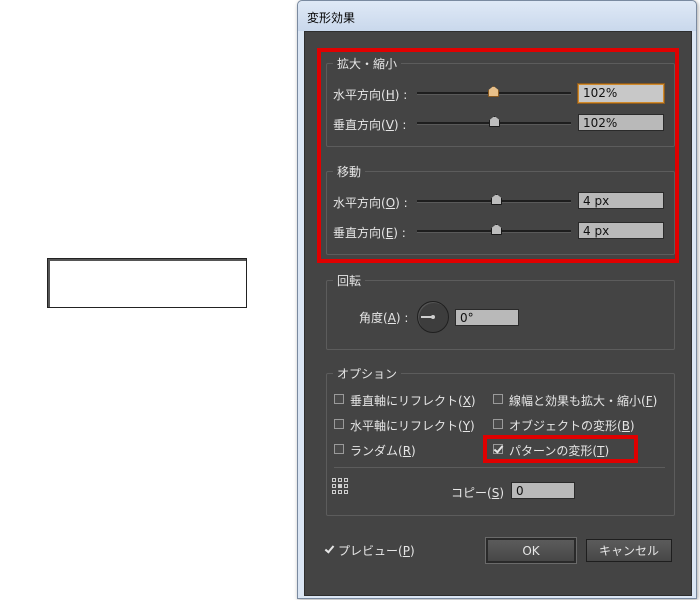 The height and width of the screenshot is (600, 700). I want to click on scale-strokes-label: 線幅と効果も拡大・縮小(F), so click(583, 400).